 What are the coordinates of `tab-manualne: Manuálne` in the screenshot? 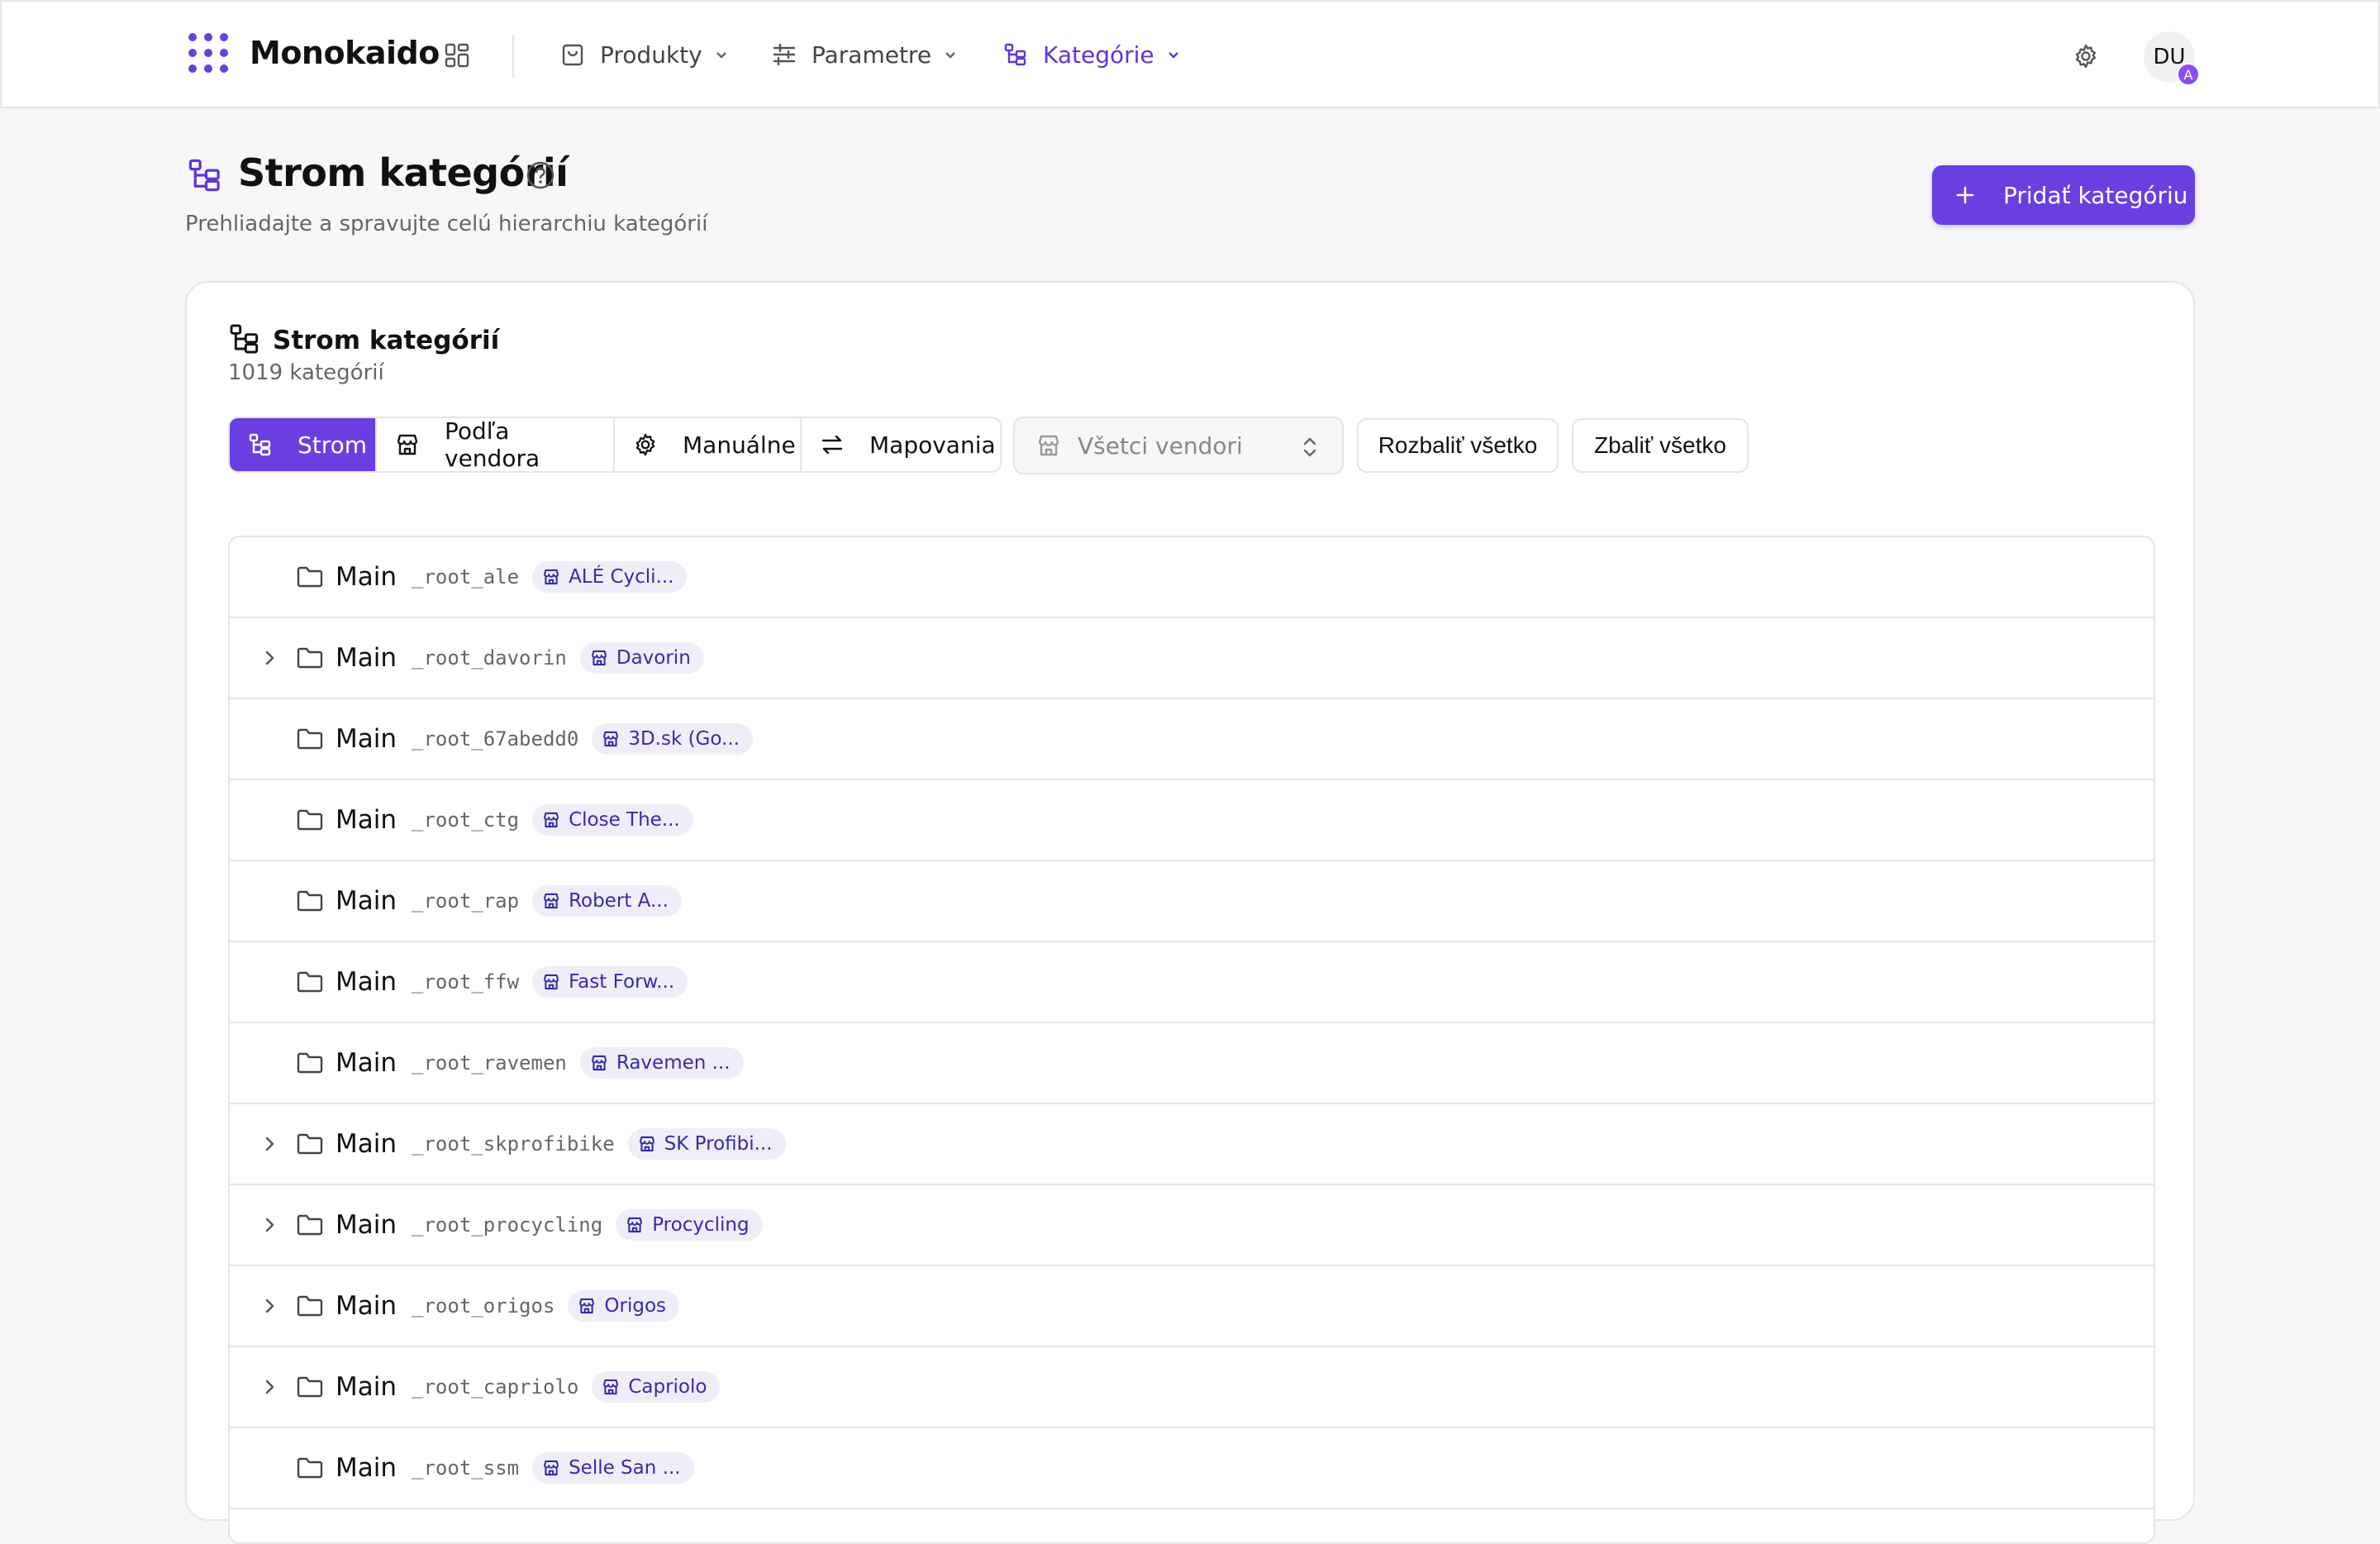 It's located at (708, 444).